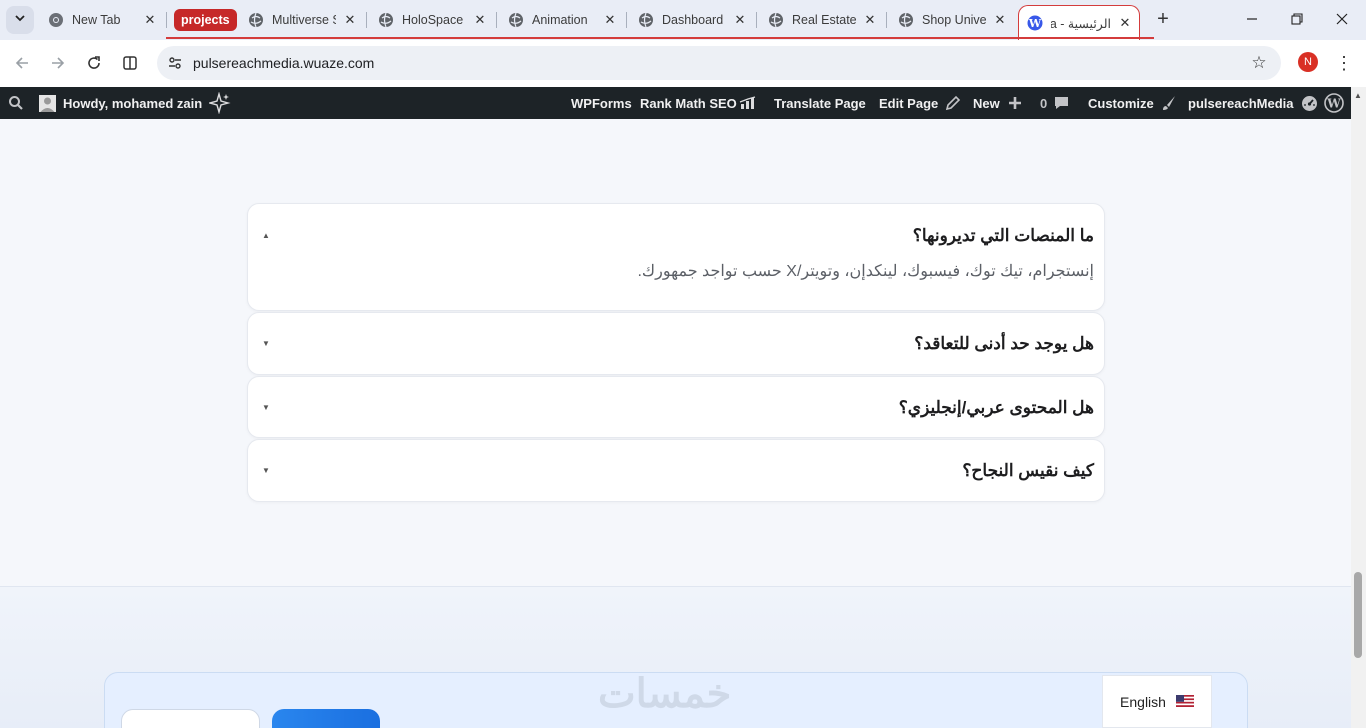  I want to click on back-arrow-icon, so click(22, 63).